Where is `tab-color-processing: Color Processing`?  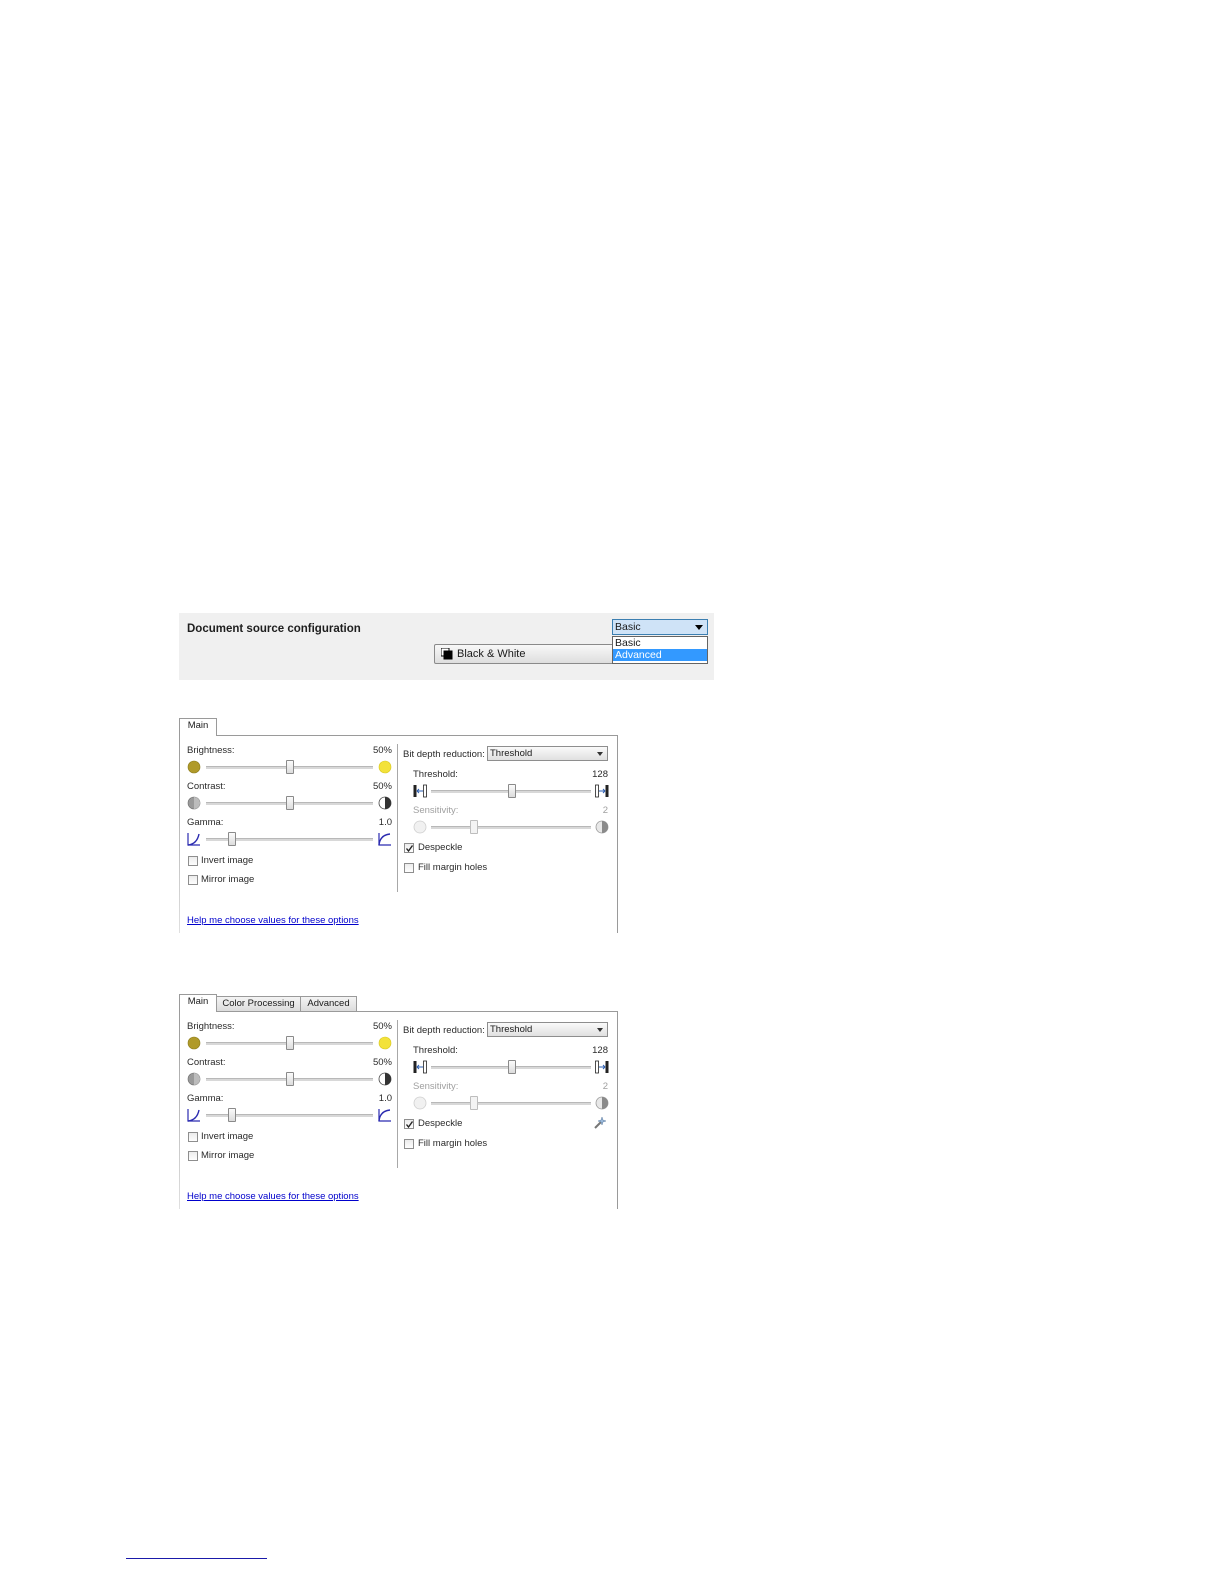 tab-color-processing: Color Processing is located at coordinates (258, 1003).